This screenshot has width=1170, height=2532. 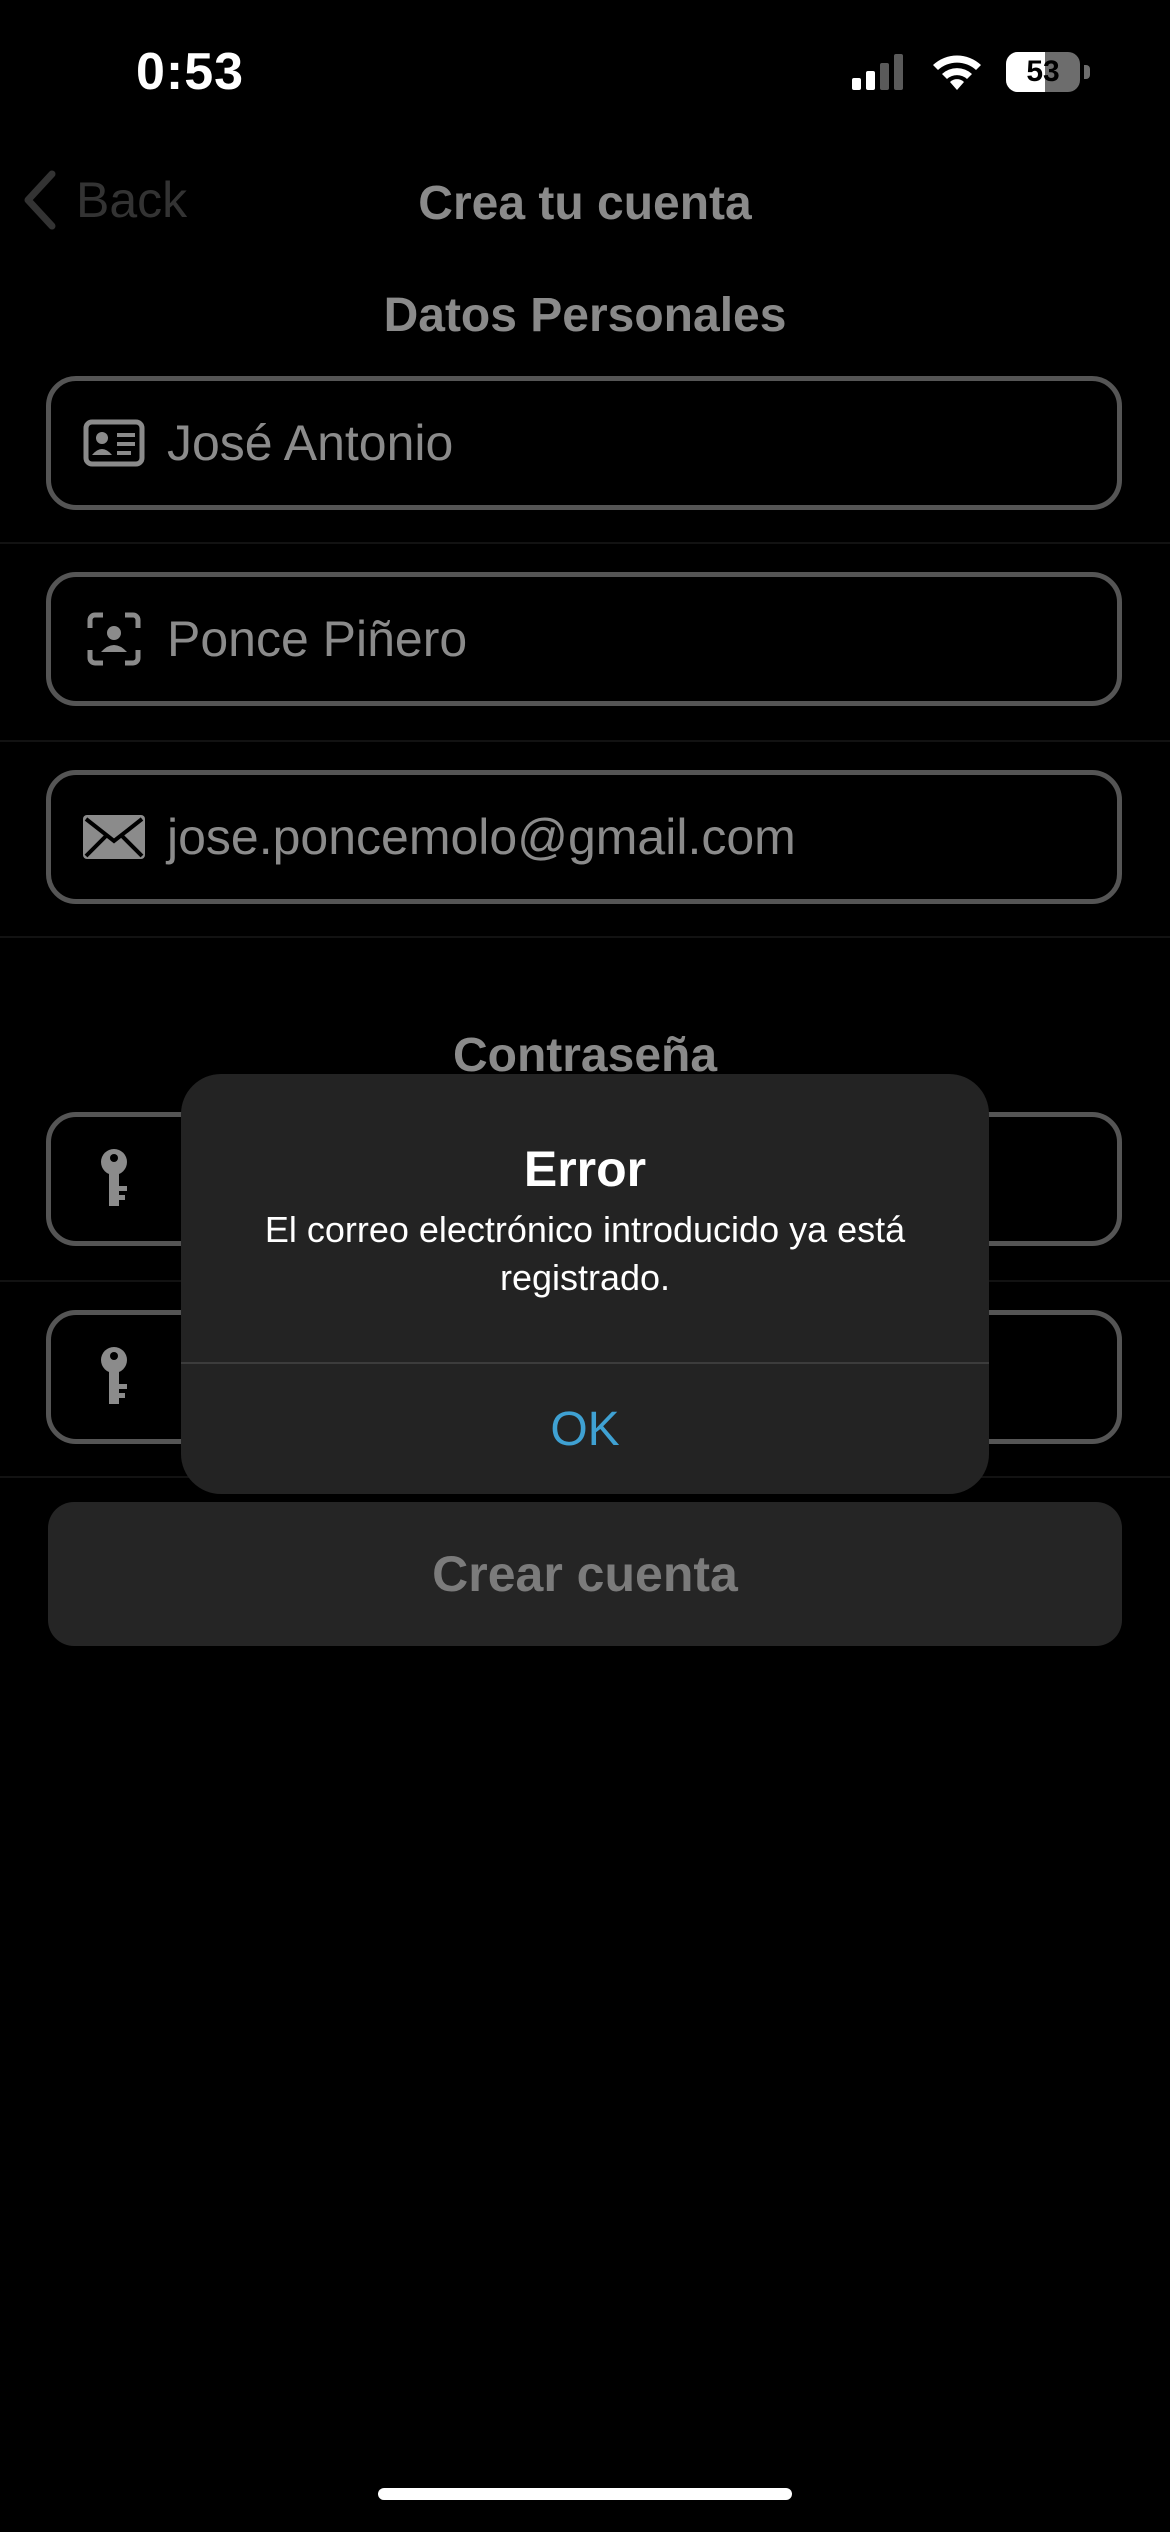 I want to click on status-icons: 53, so click(x=971, y=72).